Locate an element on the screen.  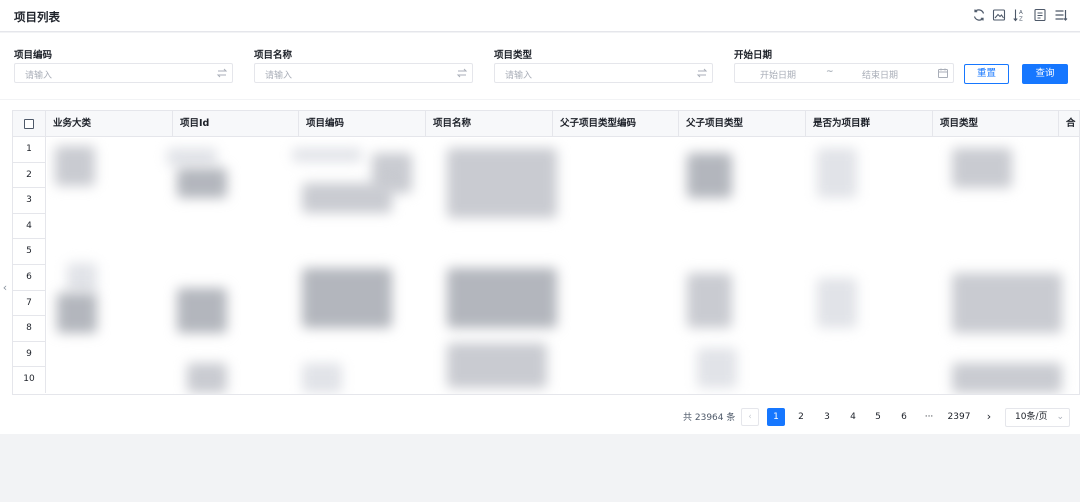
start-date-placeholder: 开始日期 is located at coordinates (778, 76).